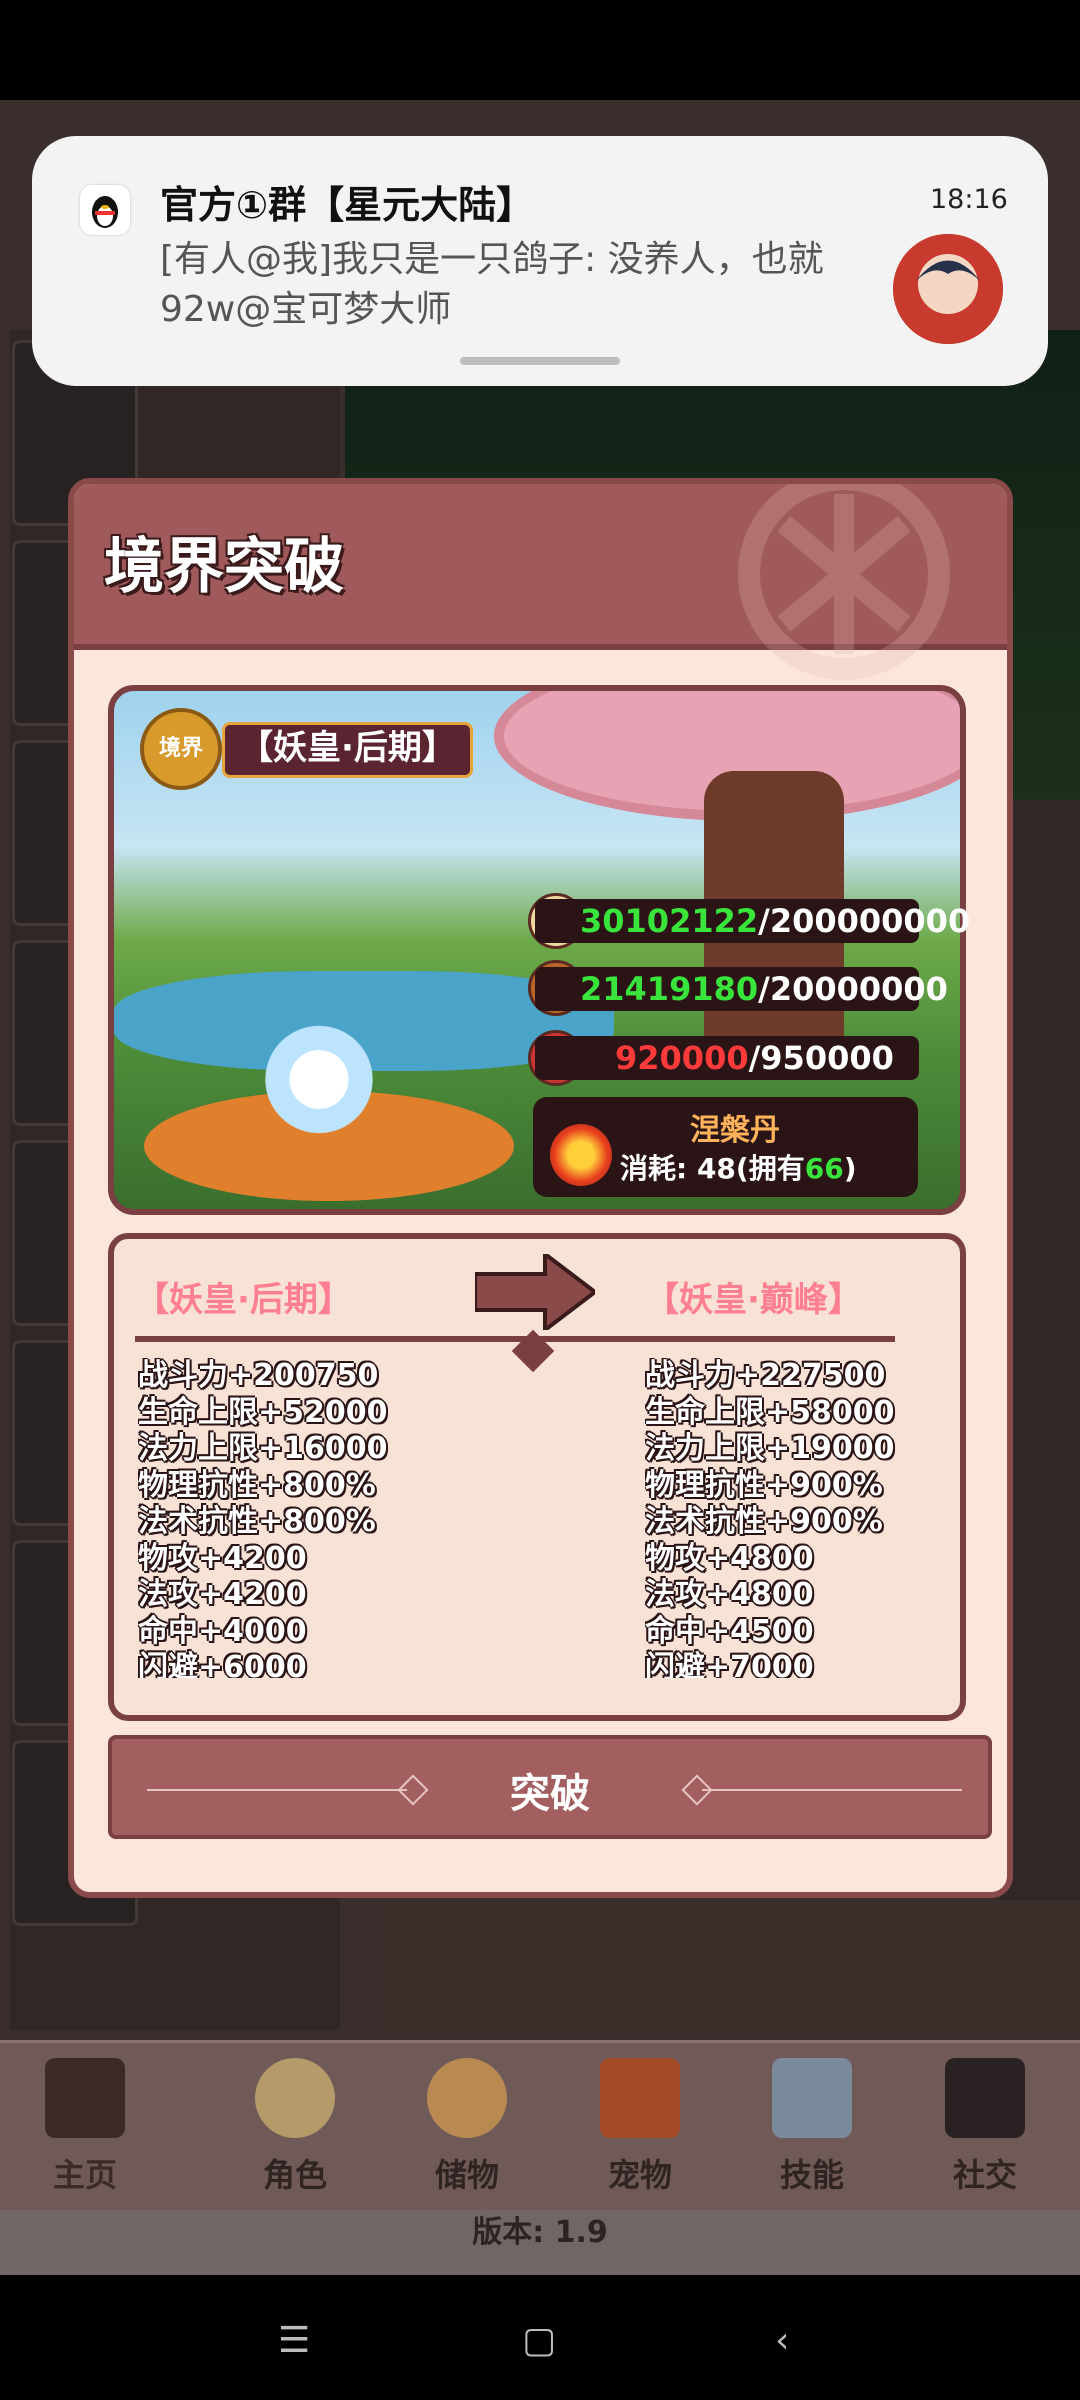 Image resolution: width=1080 pixels, height=2400 pixels. What do you see at coordinates (257, 1521) in the screenshot?
I see `from-stat-line: 法术抗性+800%` at bounding box center [257, 1521].